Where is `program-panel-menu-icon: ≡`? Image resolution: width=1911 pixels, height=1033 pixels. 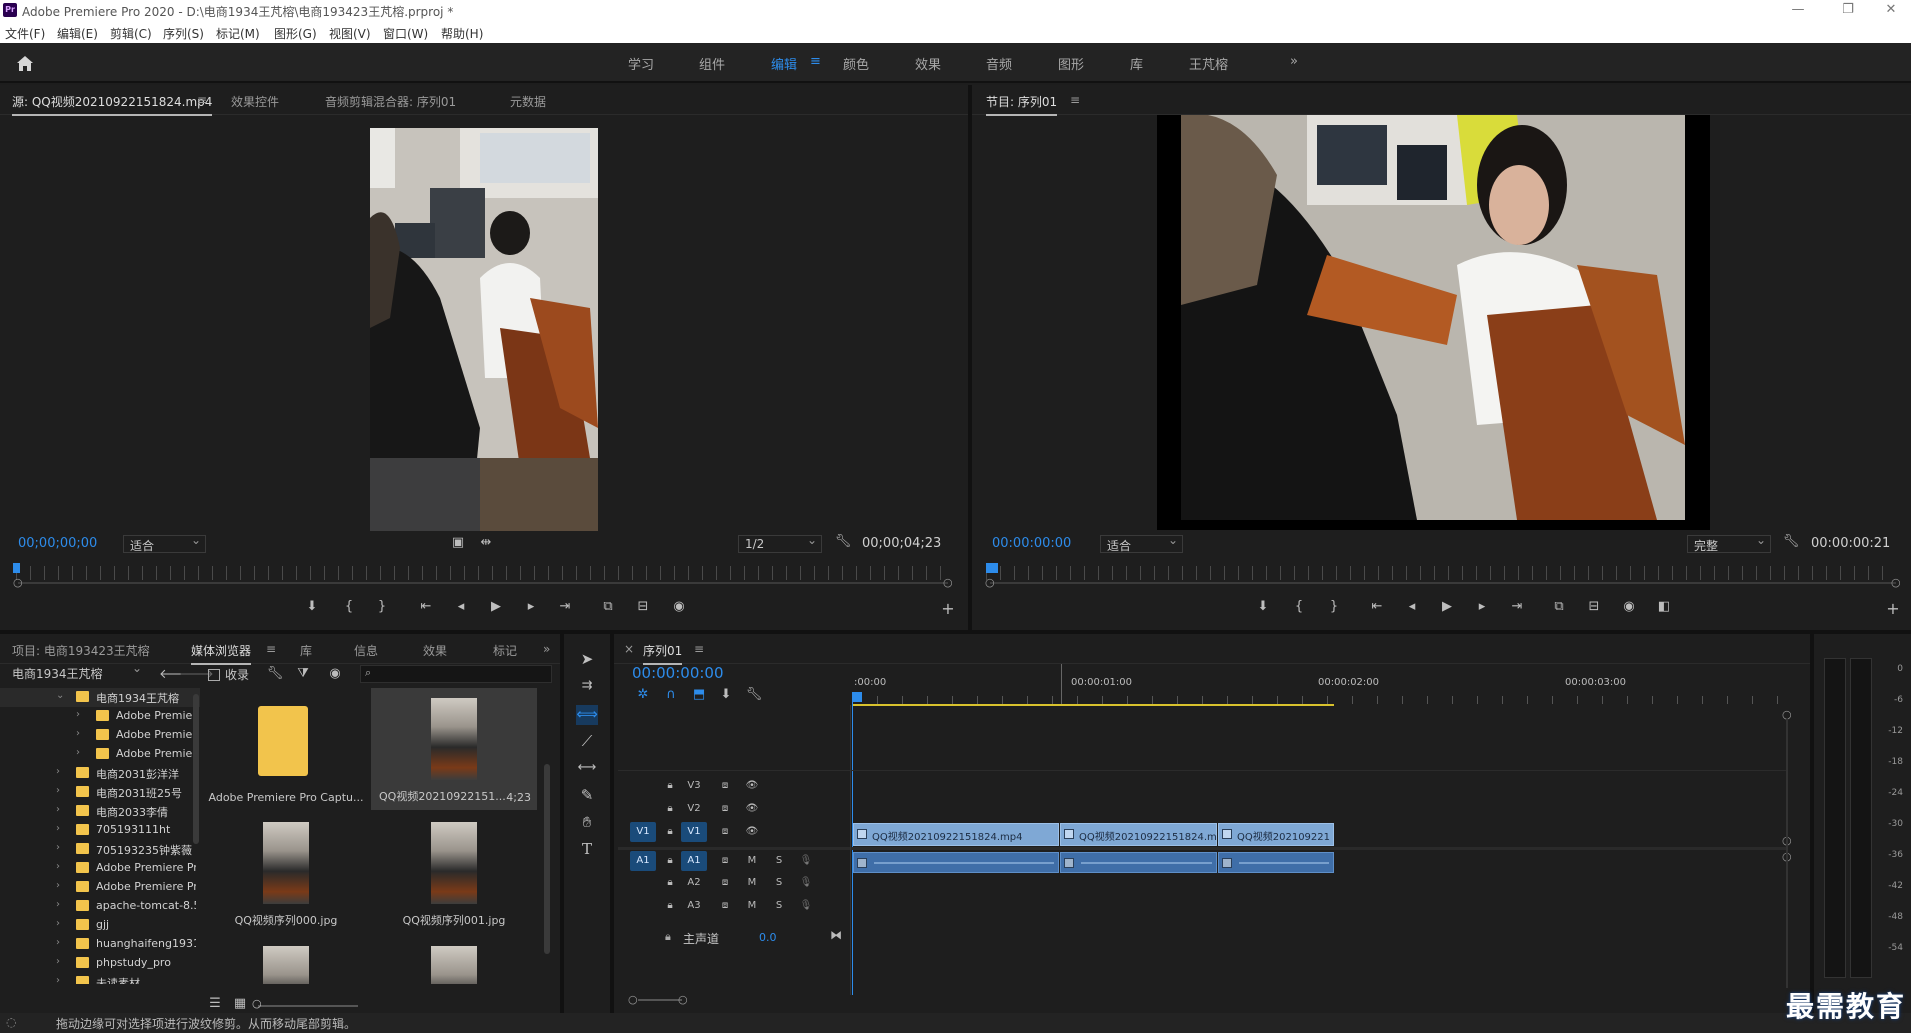
program-panel-menu-icon: ≡ is located at coordinates (1075, 100).